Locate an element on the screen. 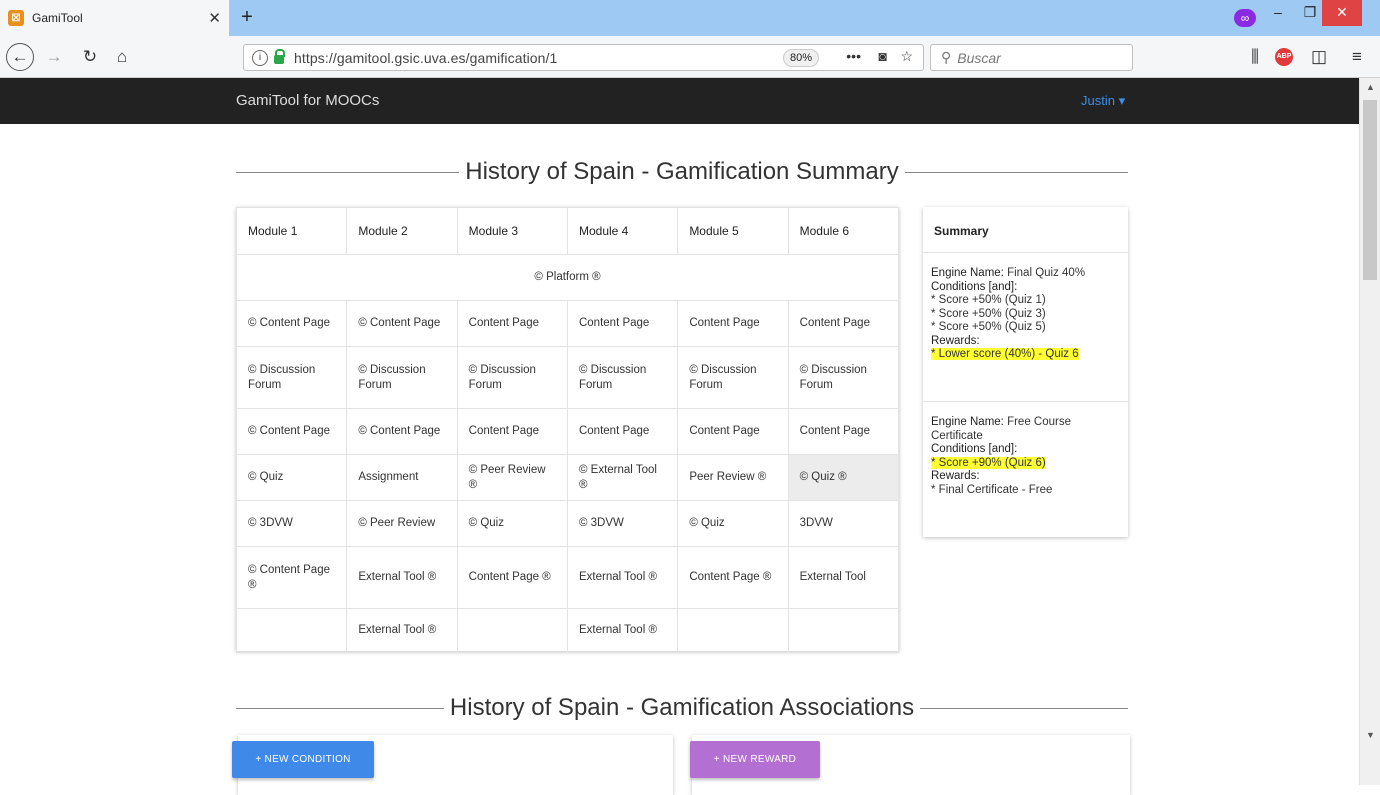 This screenshot has height=795, width=1380. condition-item: * Score +50% (Quiz 1) is located at coordinates (988, 300).